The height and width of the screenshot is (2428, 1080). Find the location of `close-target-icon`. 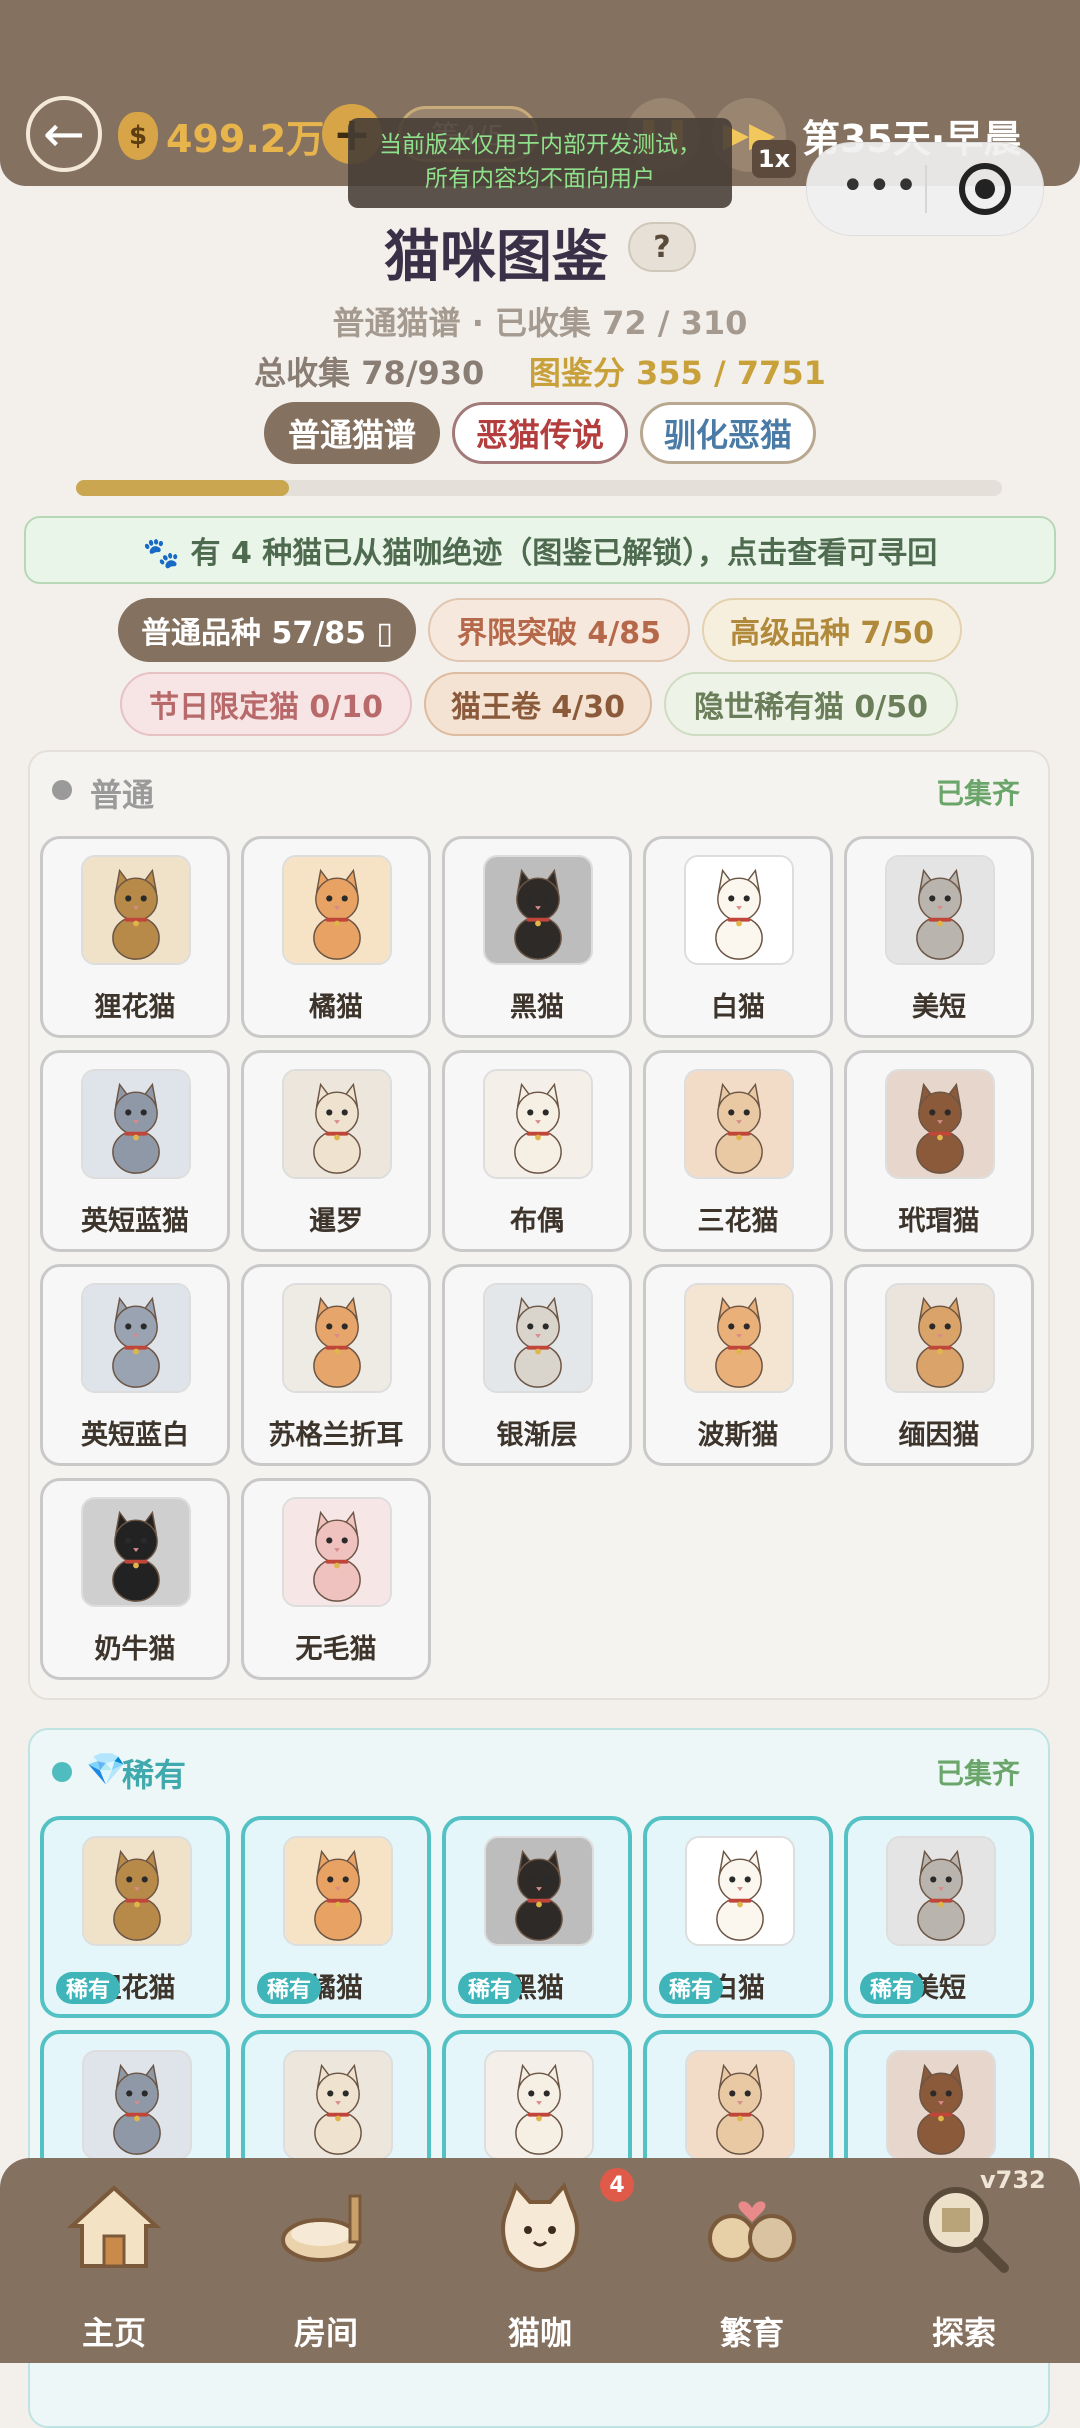

close-target-icon is located at coordinates (985, 189).